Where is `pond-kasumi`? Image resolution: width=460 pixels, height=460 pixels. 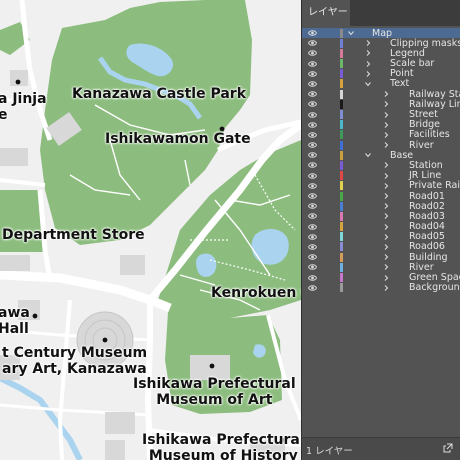
pond-kasumi is located at coordinates (270, 246).